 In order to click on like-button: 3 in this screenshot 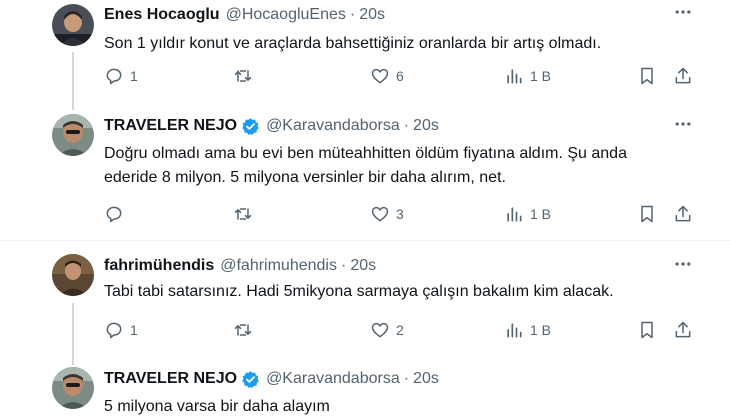, I will do `click(387, 214)`.